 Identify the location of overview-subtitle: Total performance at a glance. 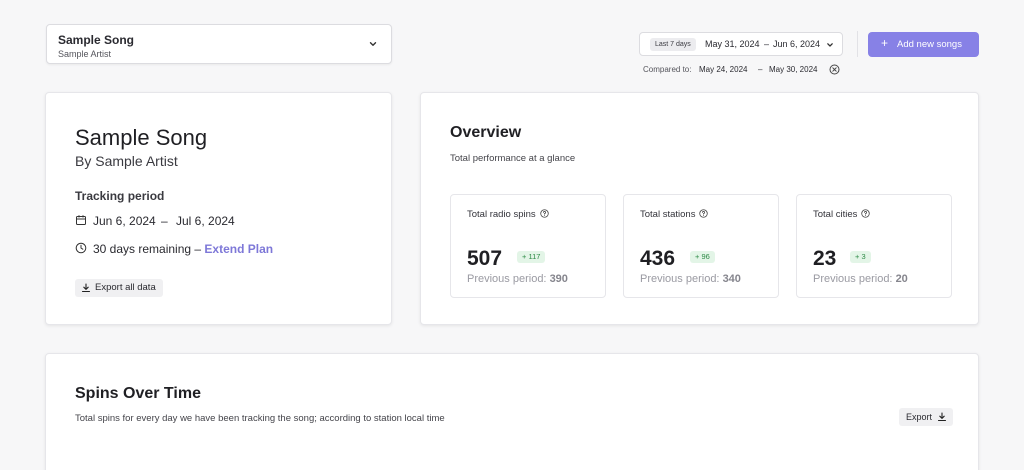
(513, 158).